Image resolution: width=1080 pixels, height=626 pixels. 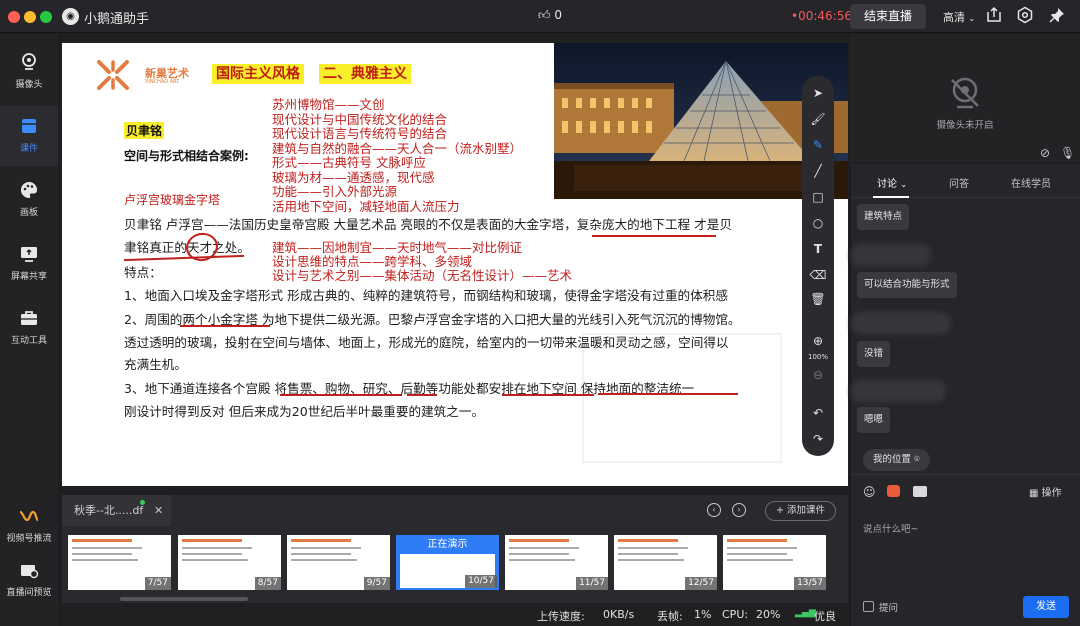 I want to click on sidebar-item-palette: 画板, so click(x=29, y=200).